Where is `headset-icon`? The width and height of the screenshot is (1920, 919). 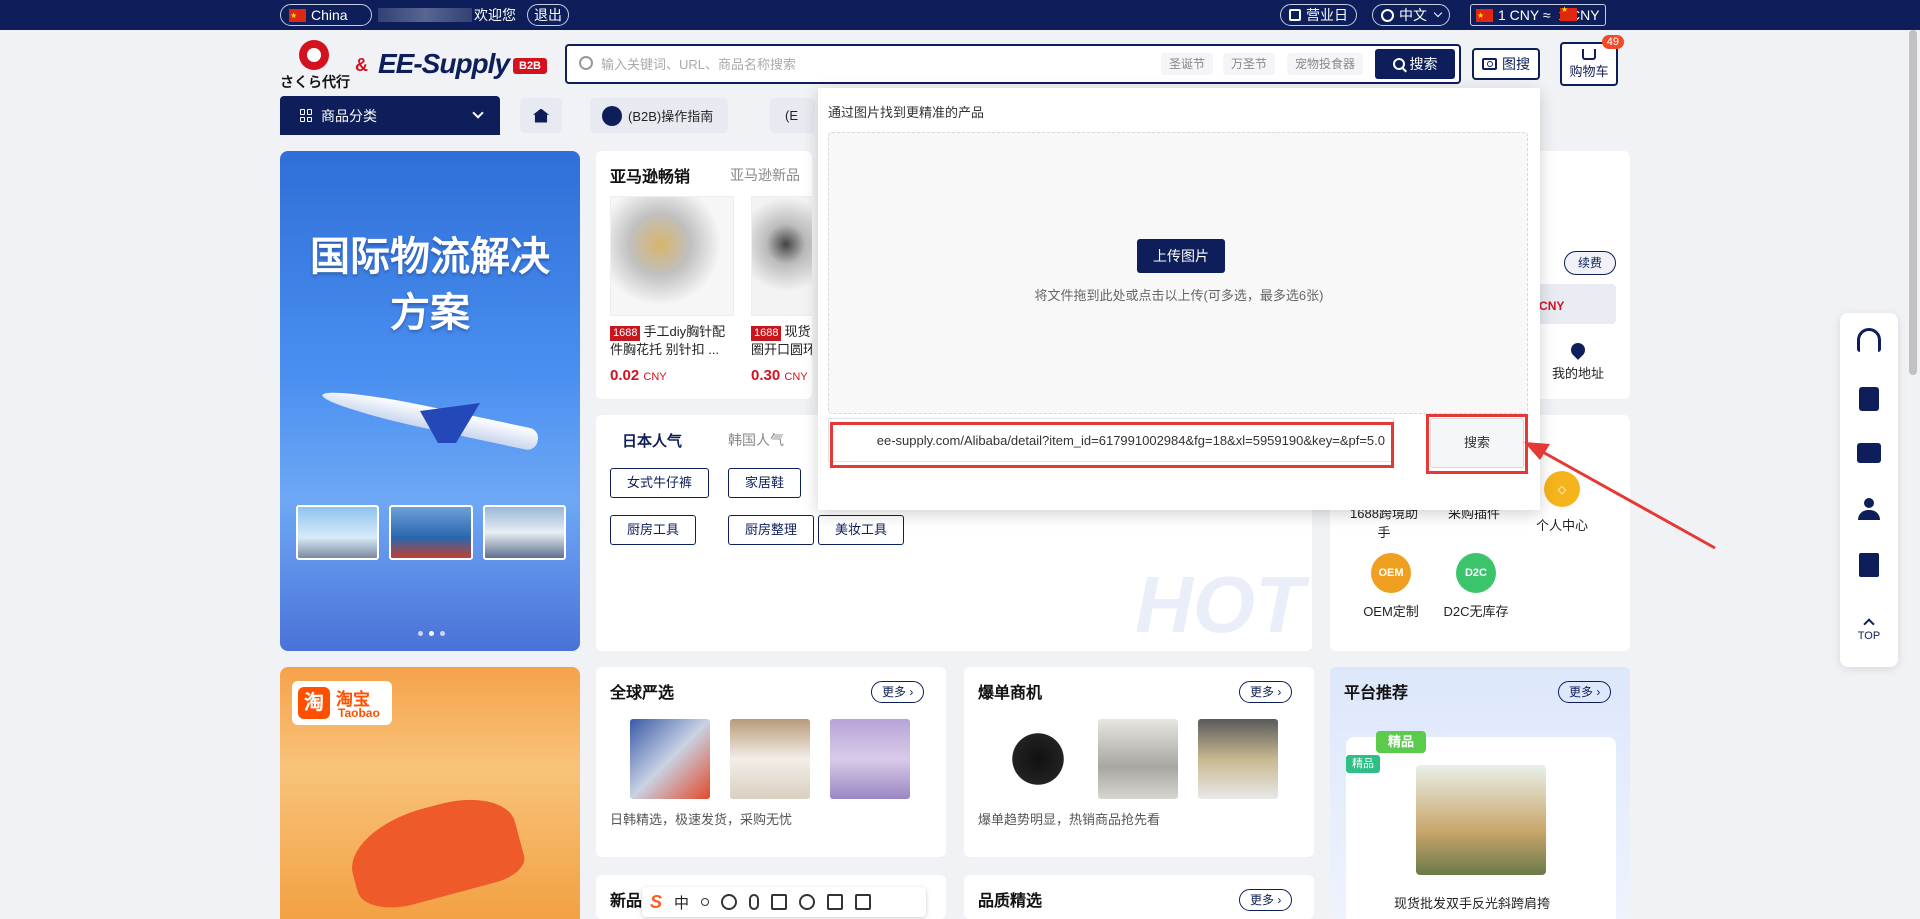 headset-icon is located at coordinates (1869, 340).